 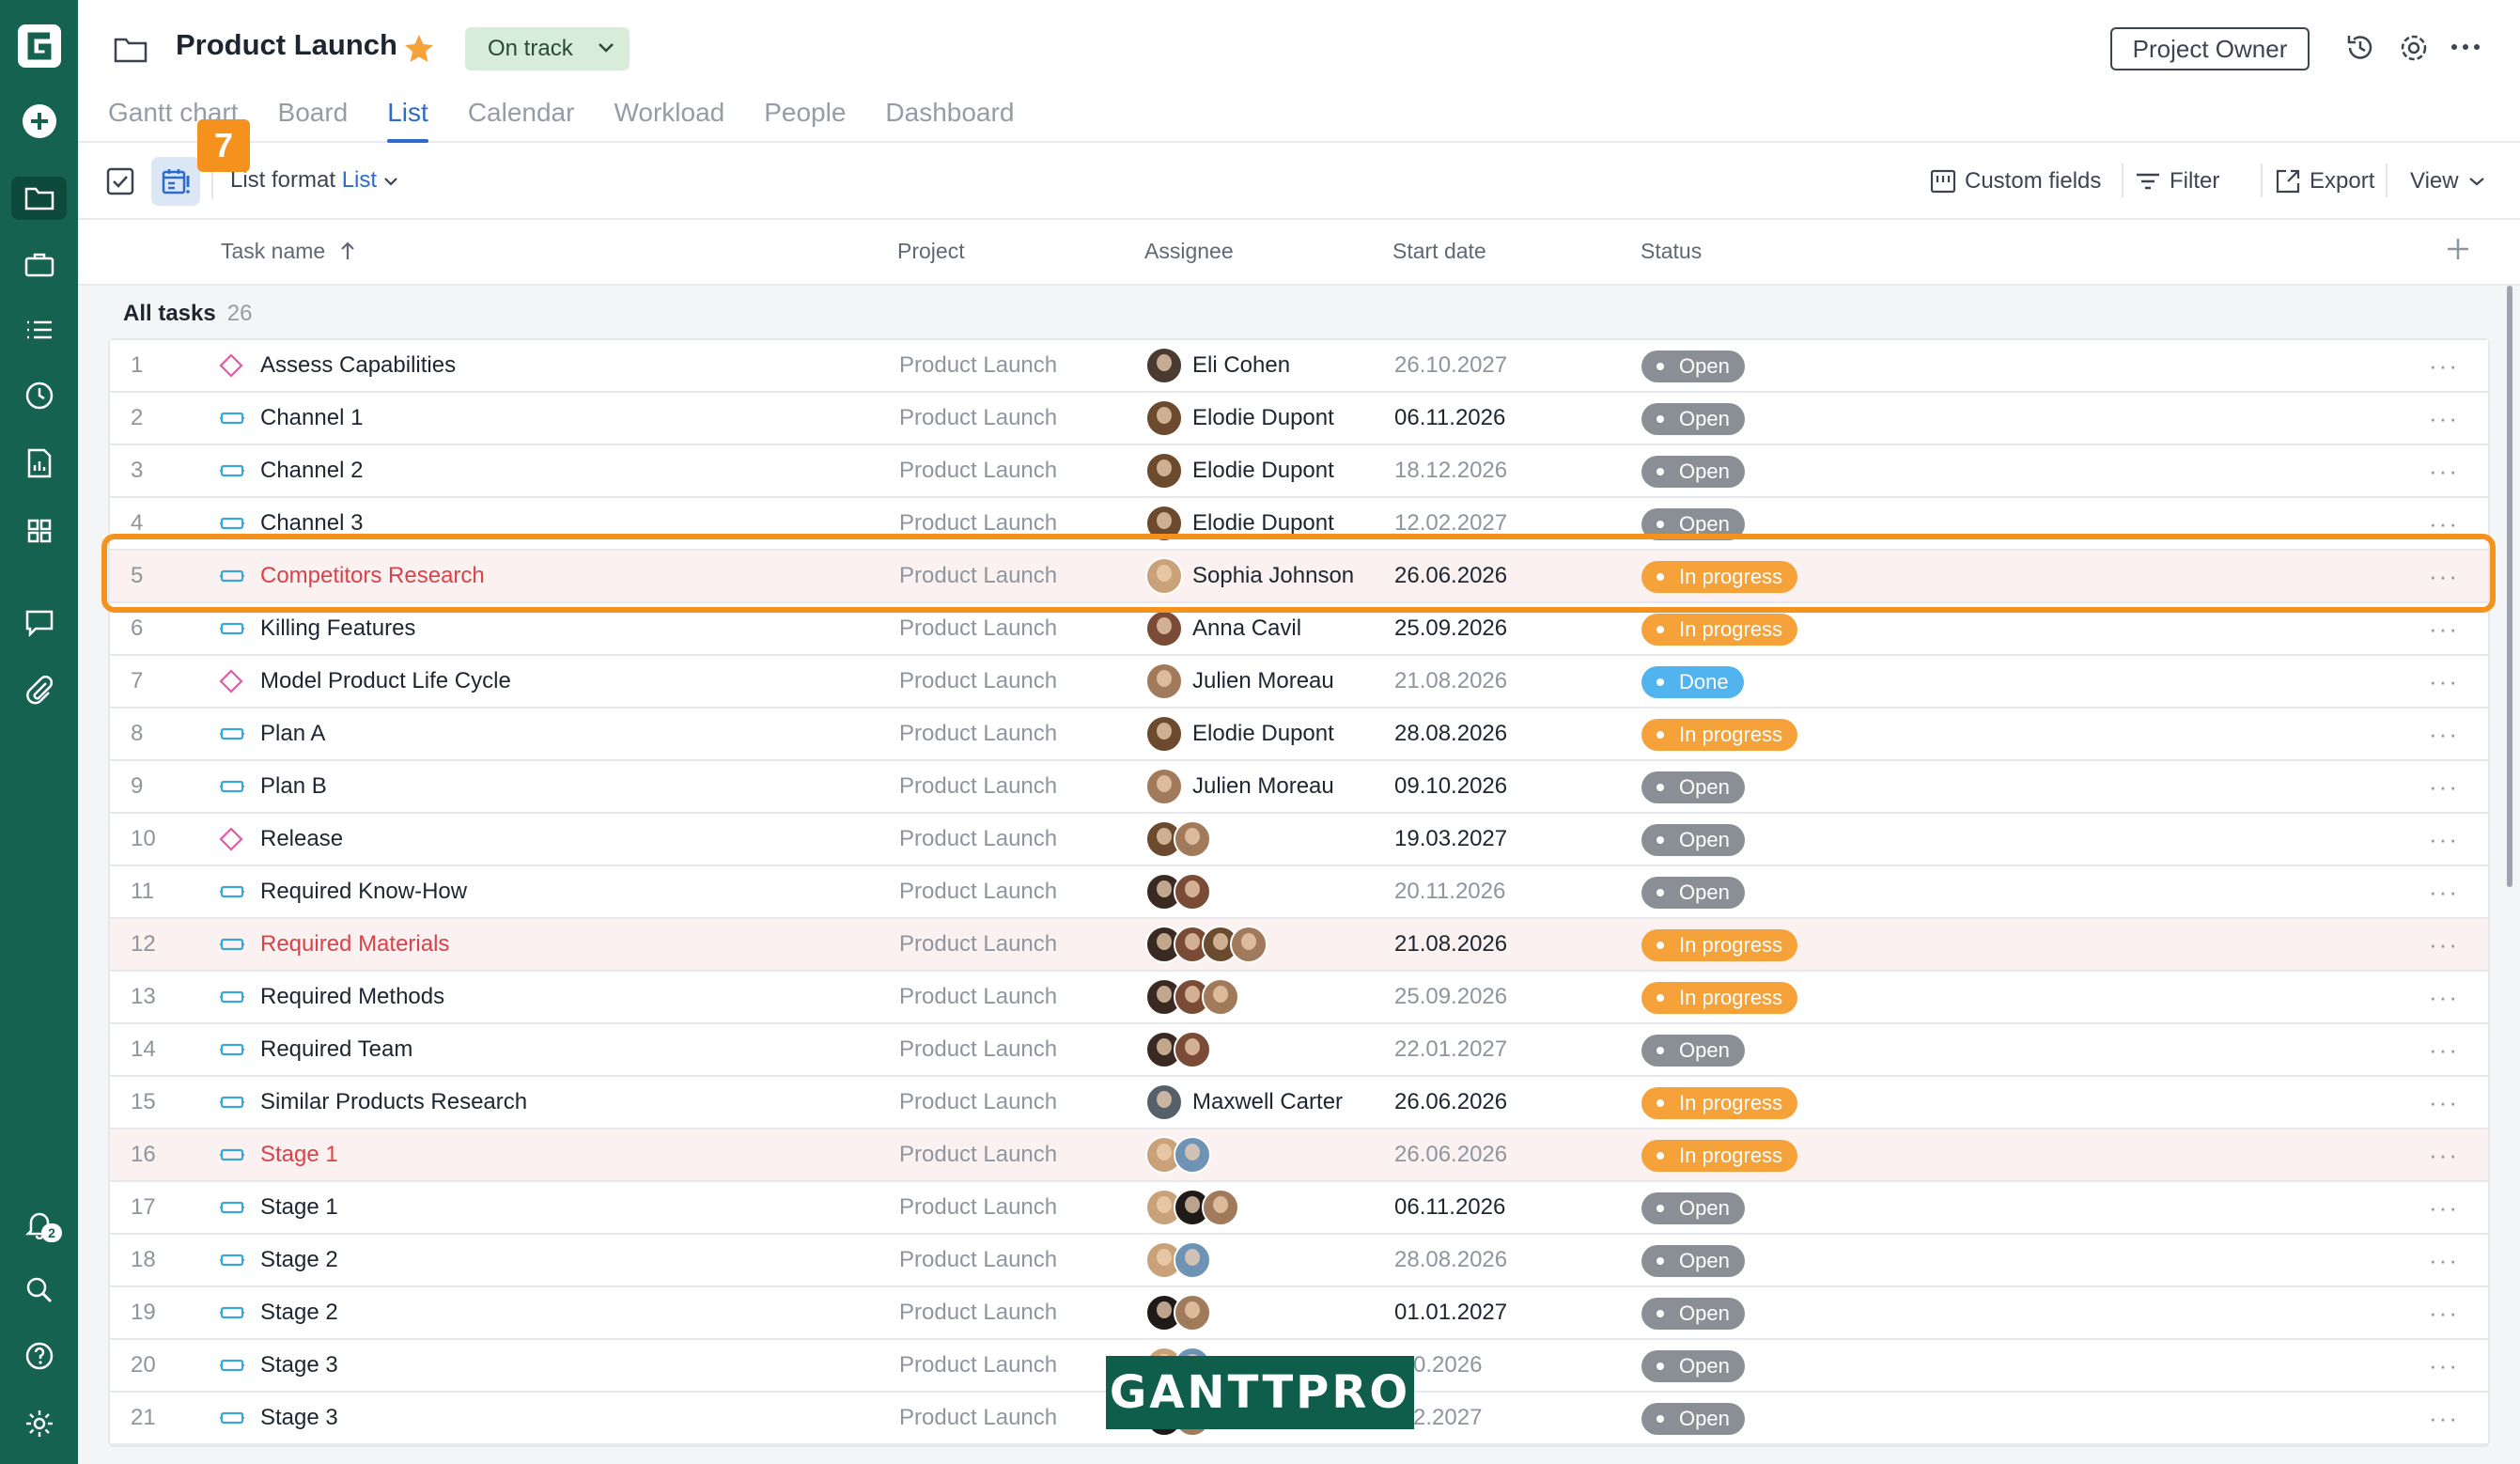 What do you see at coordinates (1449, 891) in the screenshot?
I see `task-start-date: 20.11.2026` at bounding box center [1449, 891].